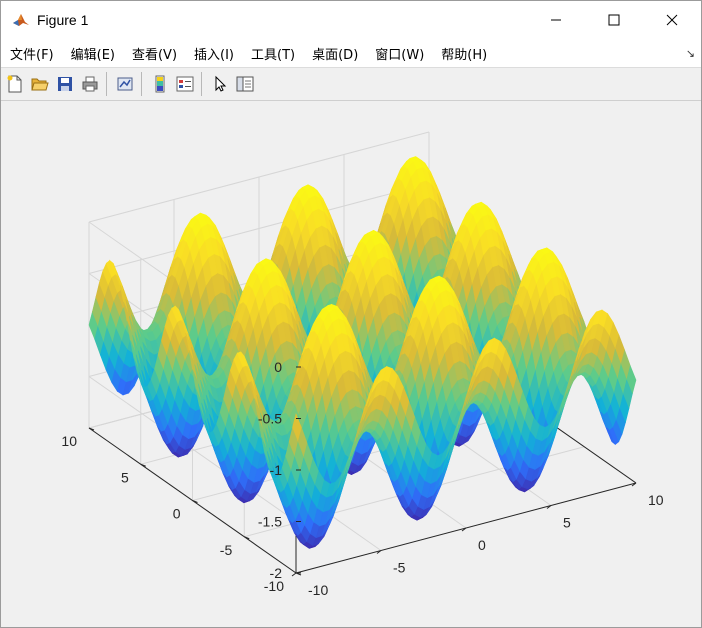  What do you see at coordinates (335, 53) in the screenshot?
I see `menu-desktop: 桌面(D)` at bounding box center [335, 53].